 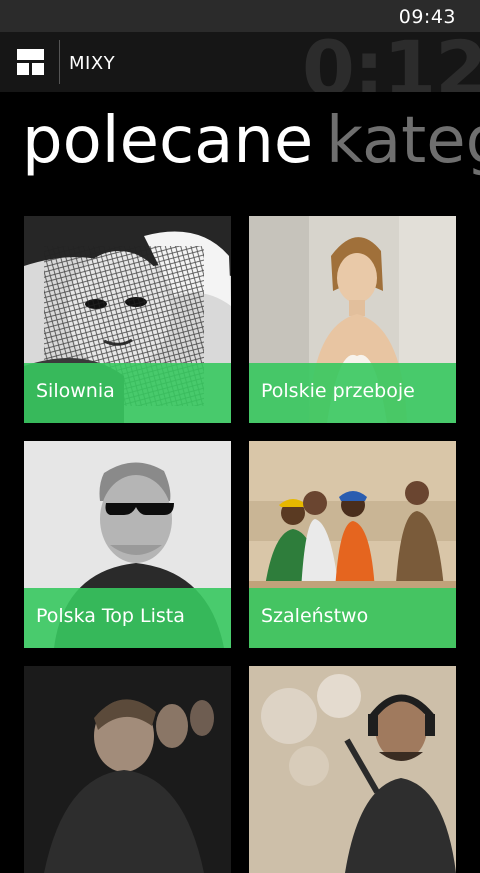 I want to click on tile-row3-right, so click(x=352, y=769).